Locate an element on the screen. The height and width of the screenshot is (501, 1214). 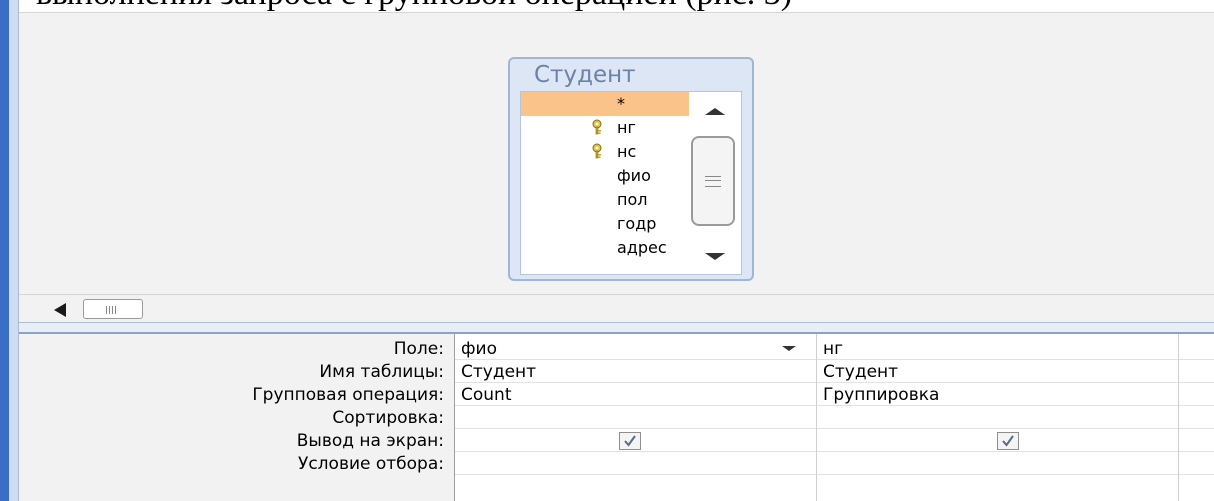
horizontal-scroll-thumb is located at coordinates (113, 309).